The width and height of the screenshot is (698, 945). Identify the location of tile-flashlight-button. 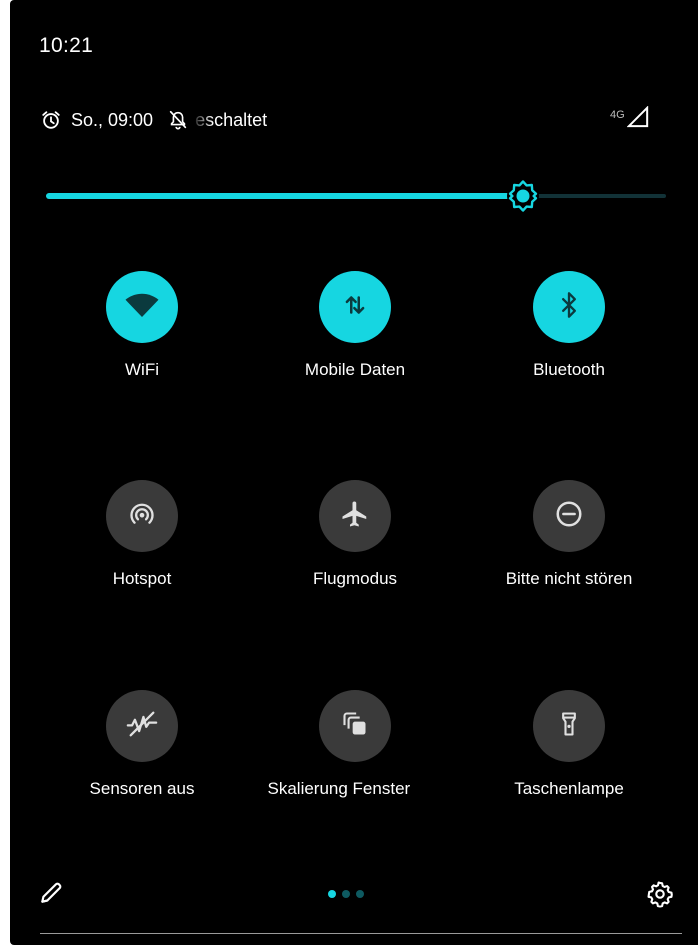
(569, 726).